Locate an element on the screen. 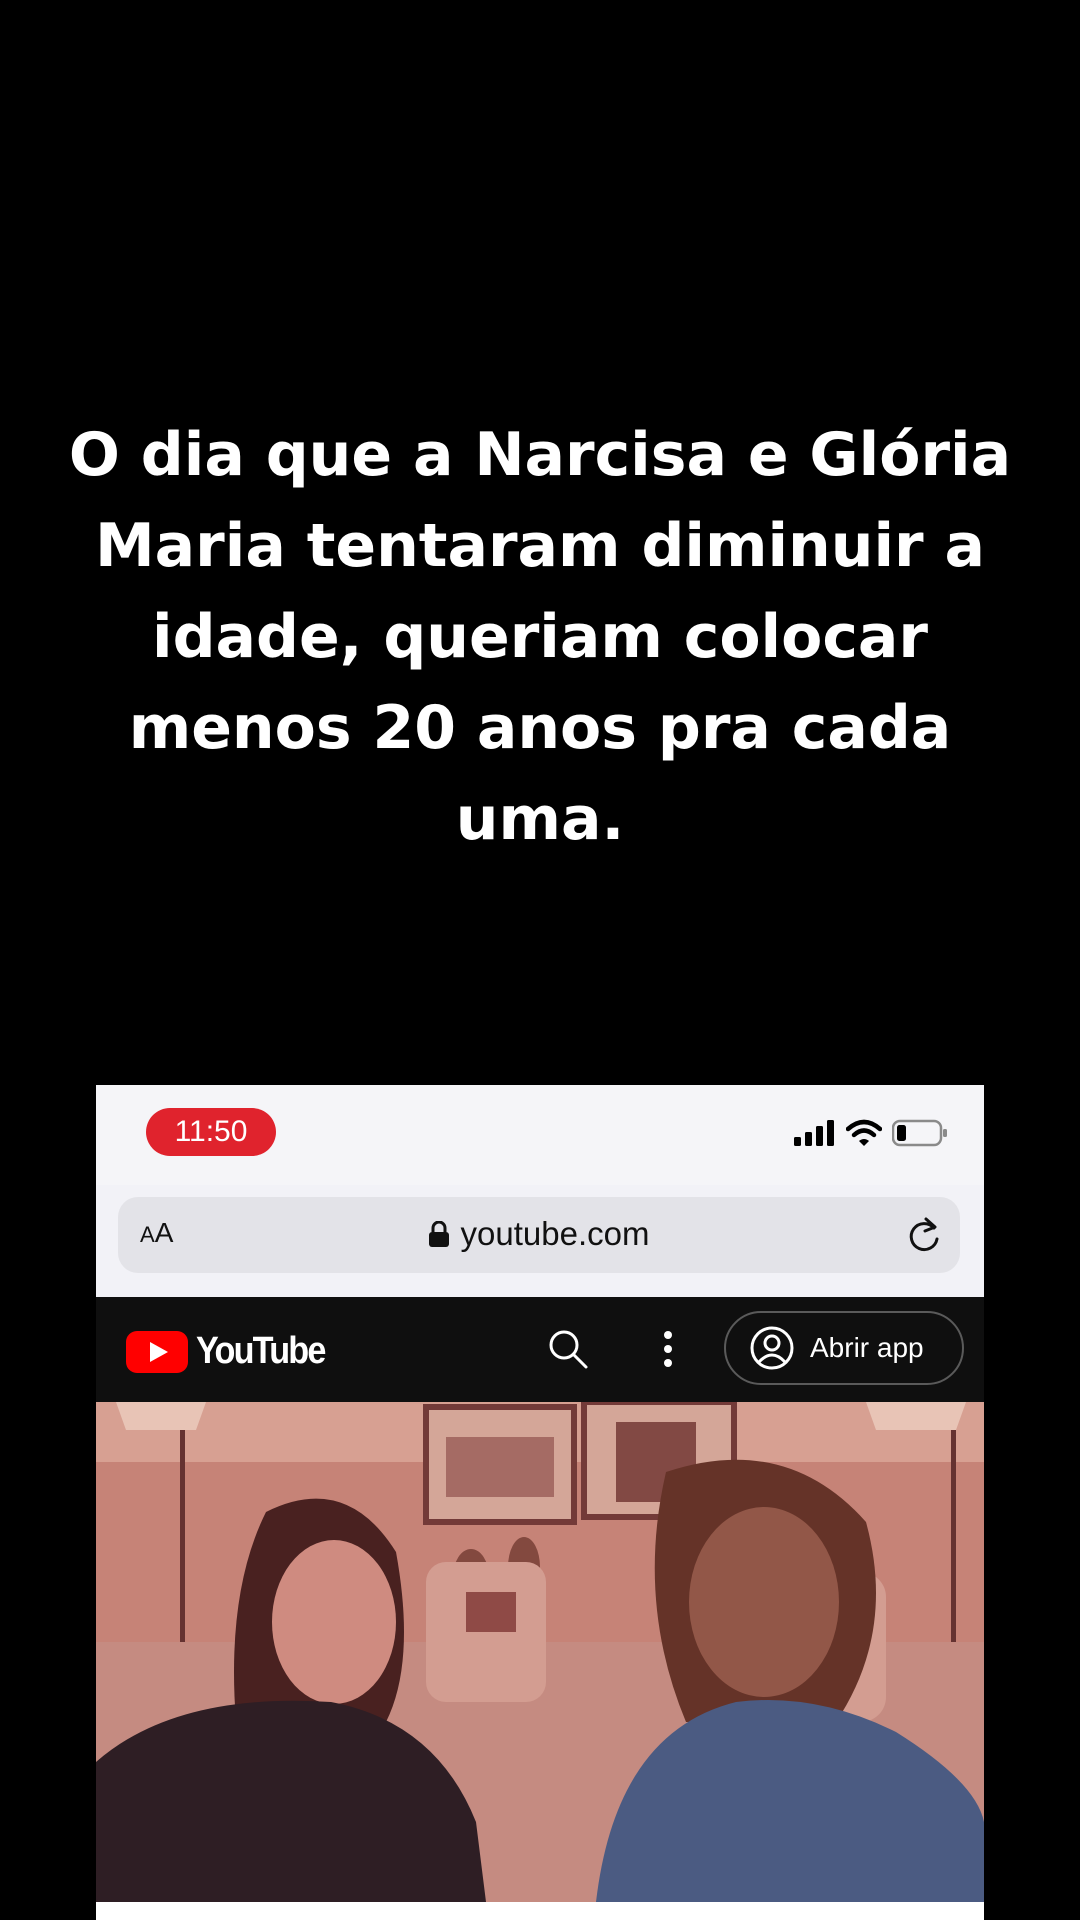  search-icon is located at coordinates (568, 1349).